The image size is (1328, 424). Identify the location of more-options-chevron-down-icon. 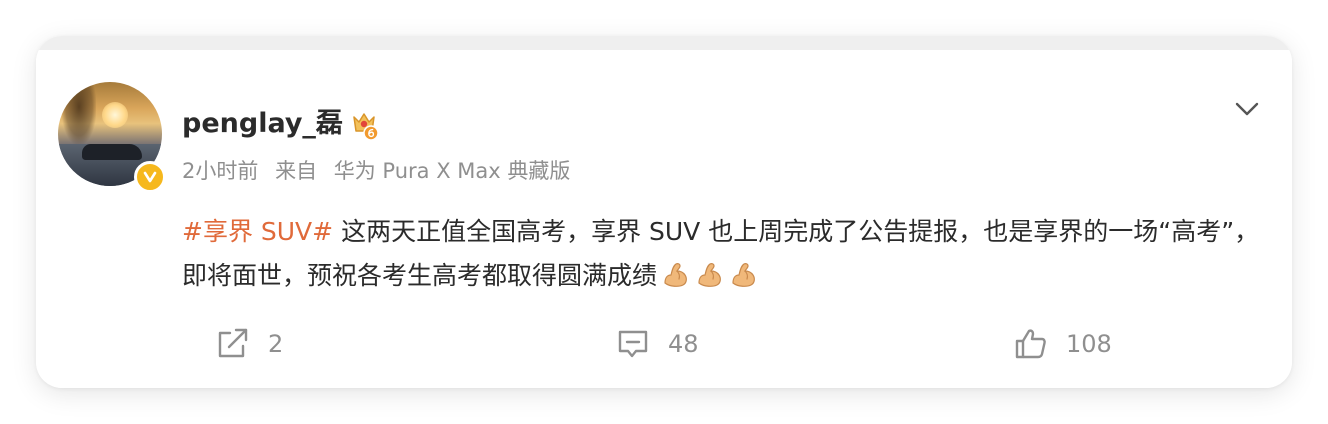
(1247, 109).